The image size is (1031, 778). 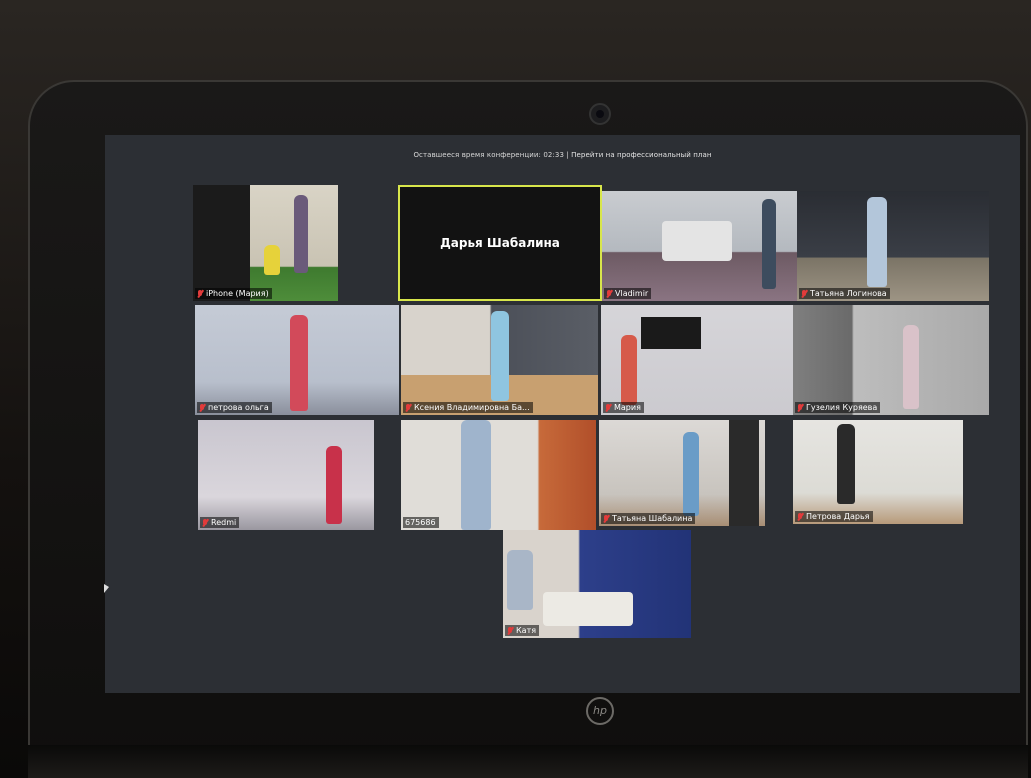 What do you see at coordinates (224, 522) in the screenshot?
I see `participant-name: Redmi` at bounding box center [224, 522].